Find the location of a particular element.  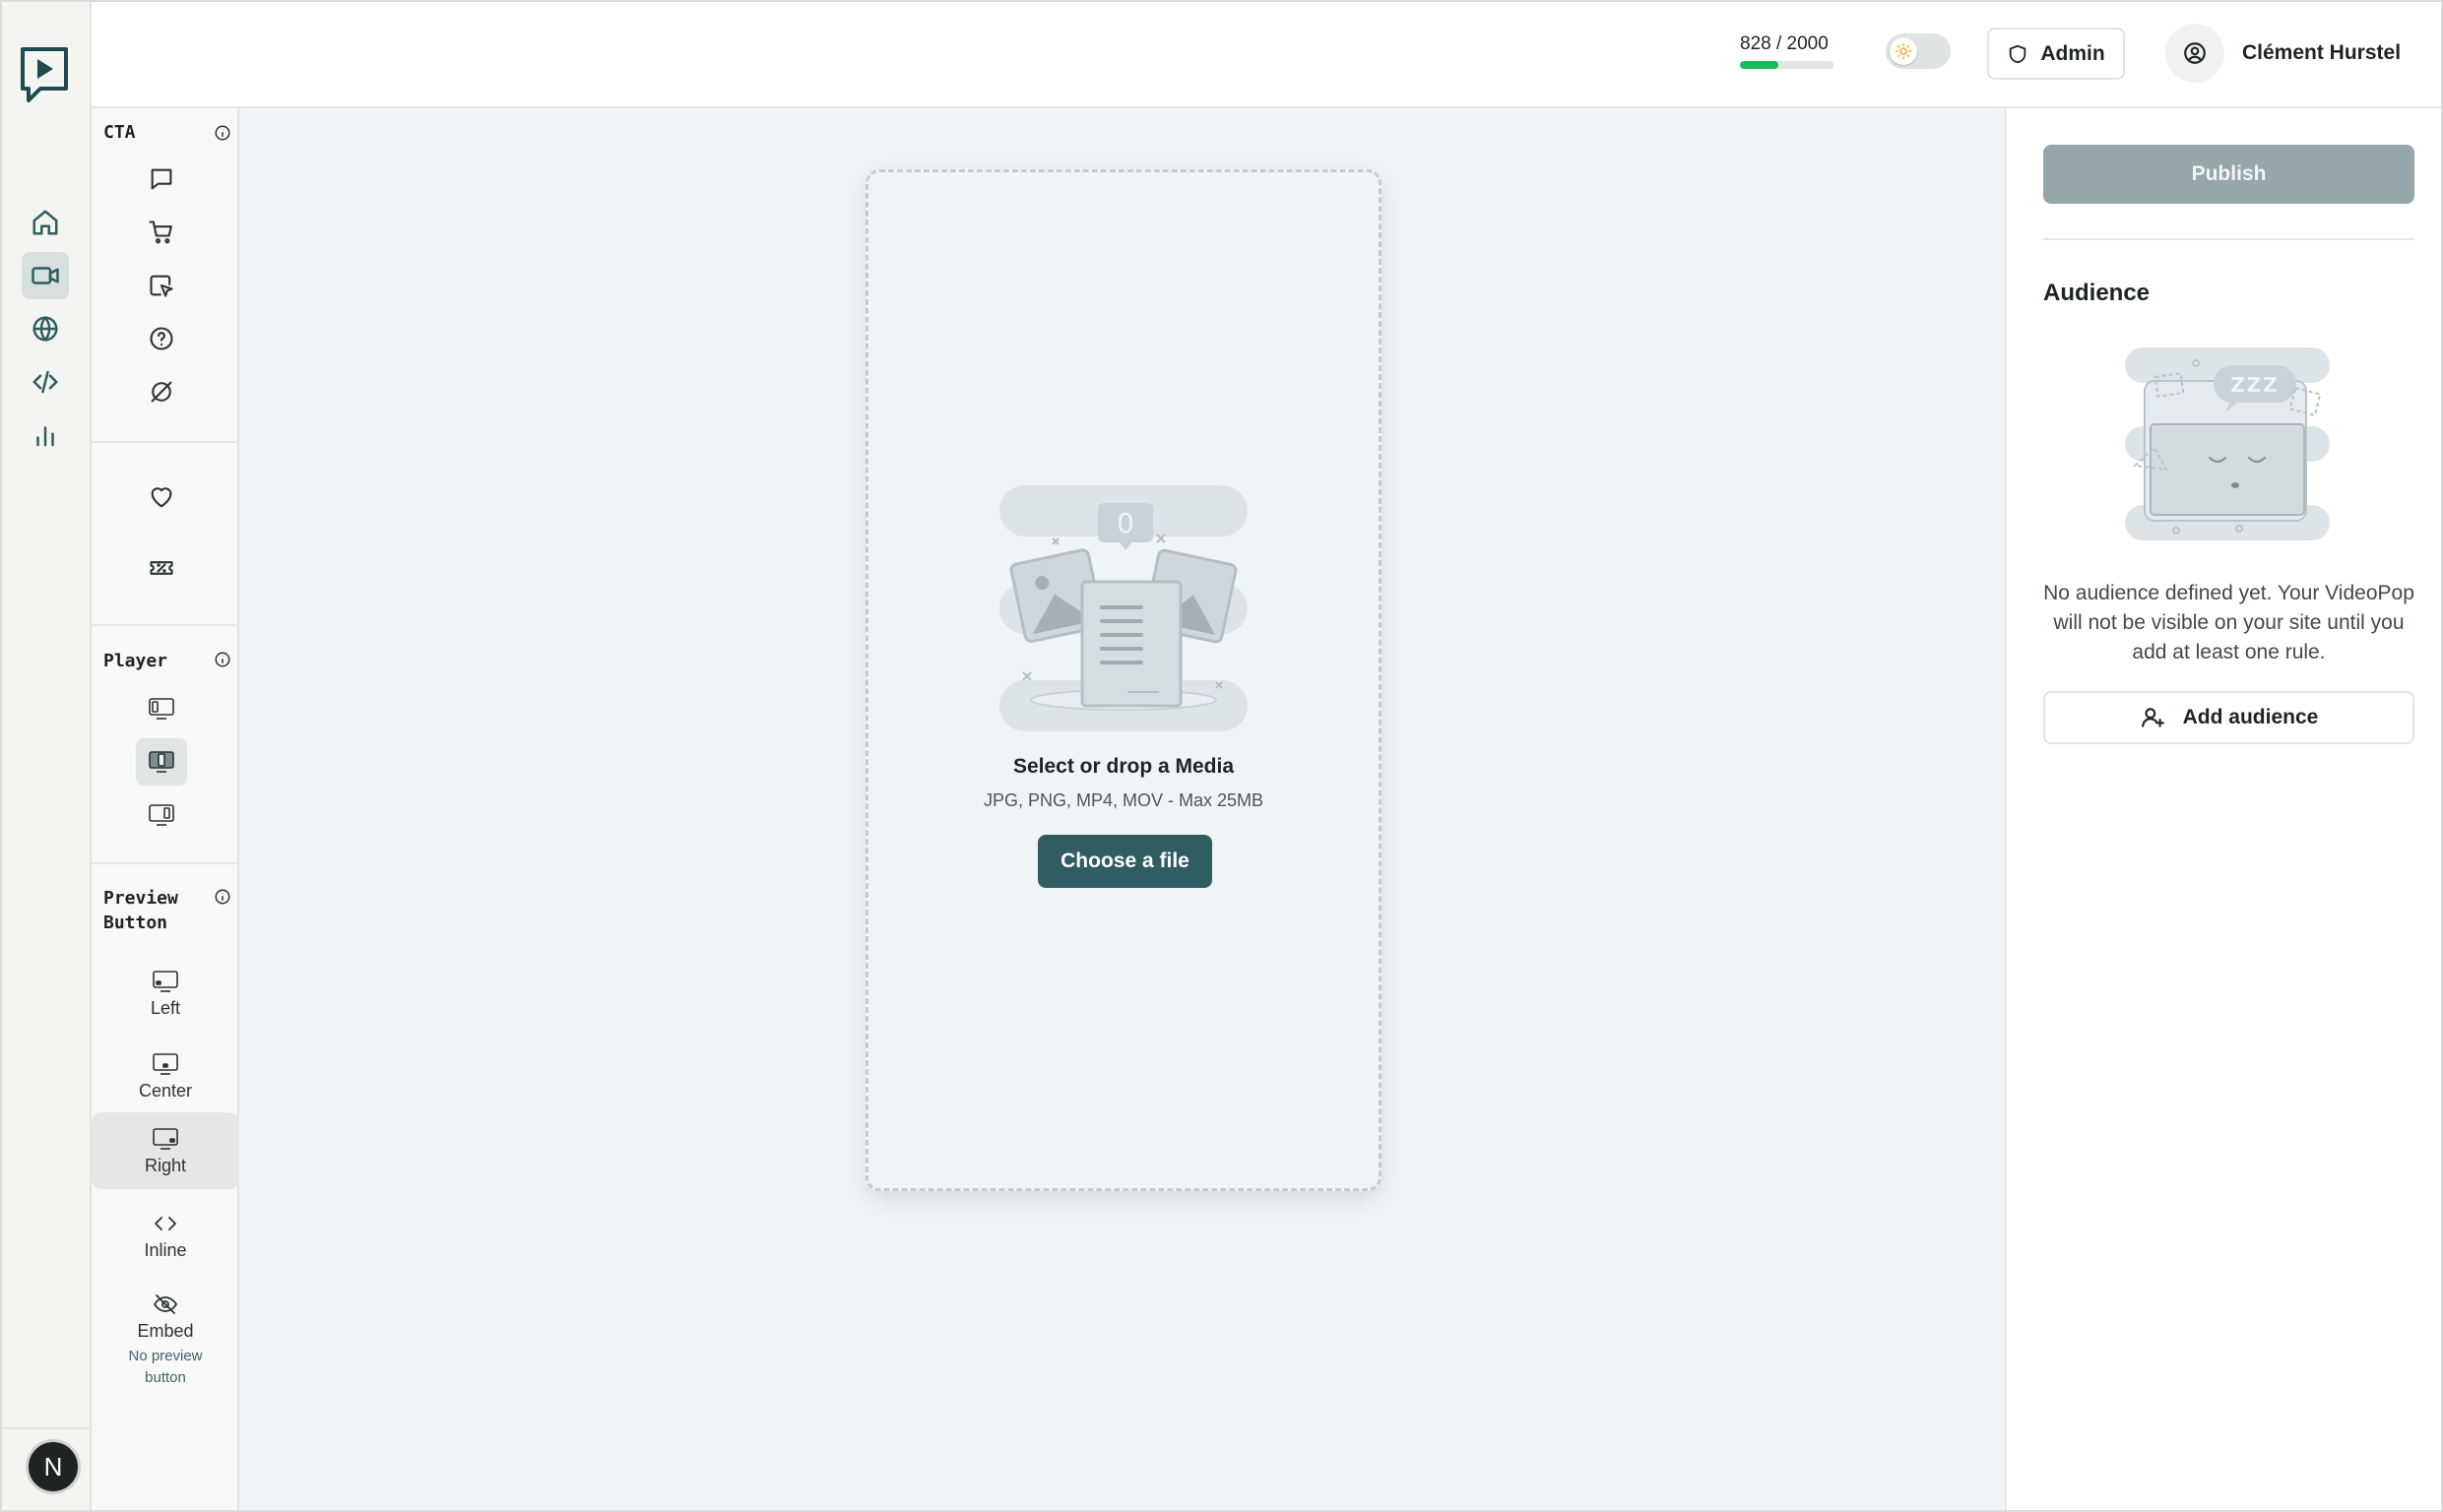

theme-toggle is located at coordinates (1918, 51).